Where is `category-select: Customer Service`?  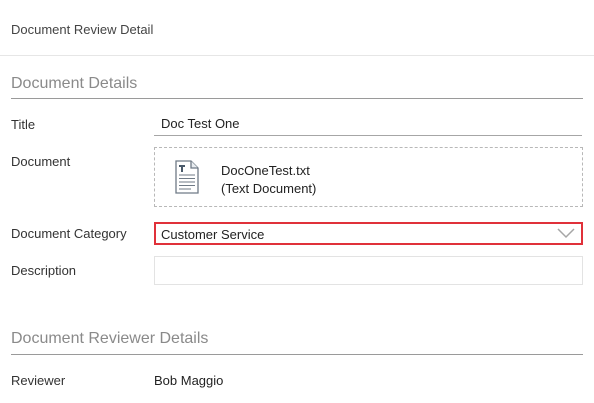
category-select: Customer Service is located at coordinates (368, 233).